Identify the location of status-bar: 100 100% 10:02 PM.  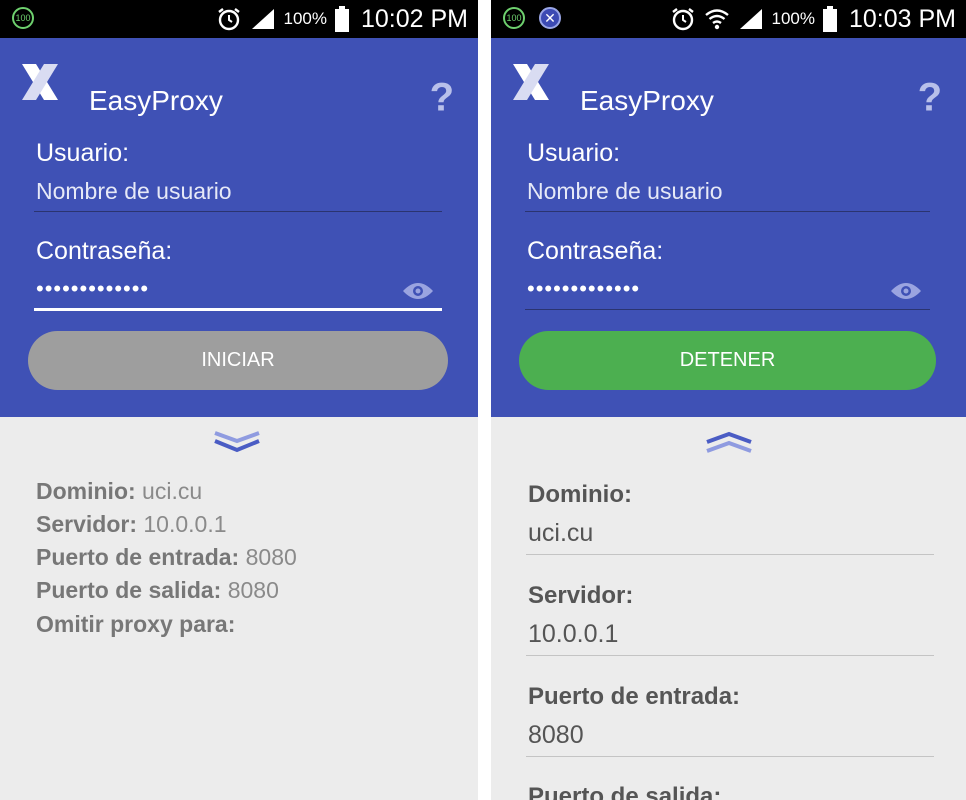
(239, 19).